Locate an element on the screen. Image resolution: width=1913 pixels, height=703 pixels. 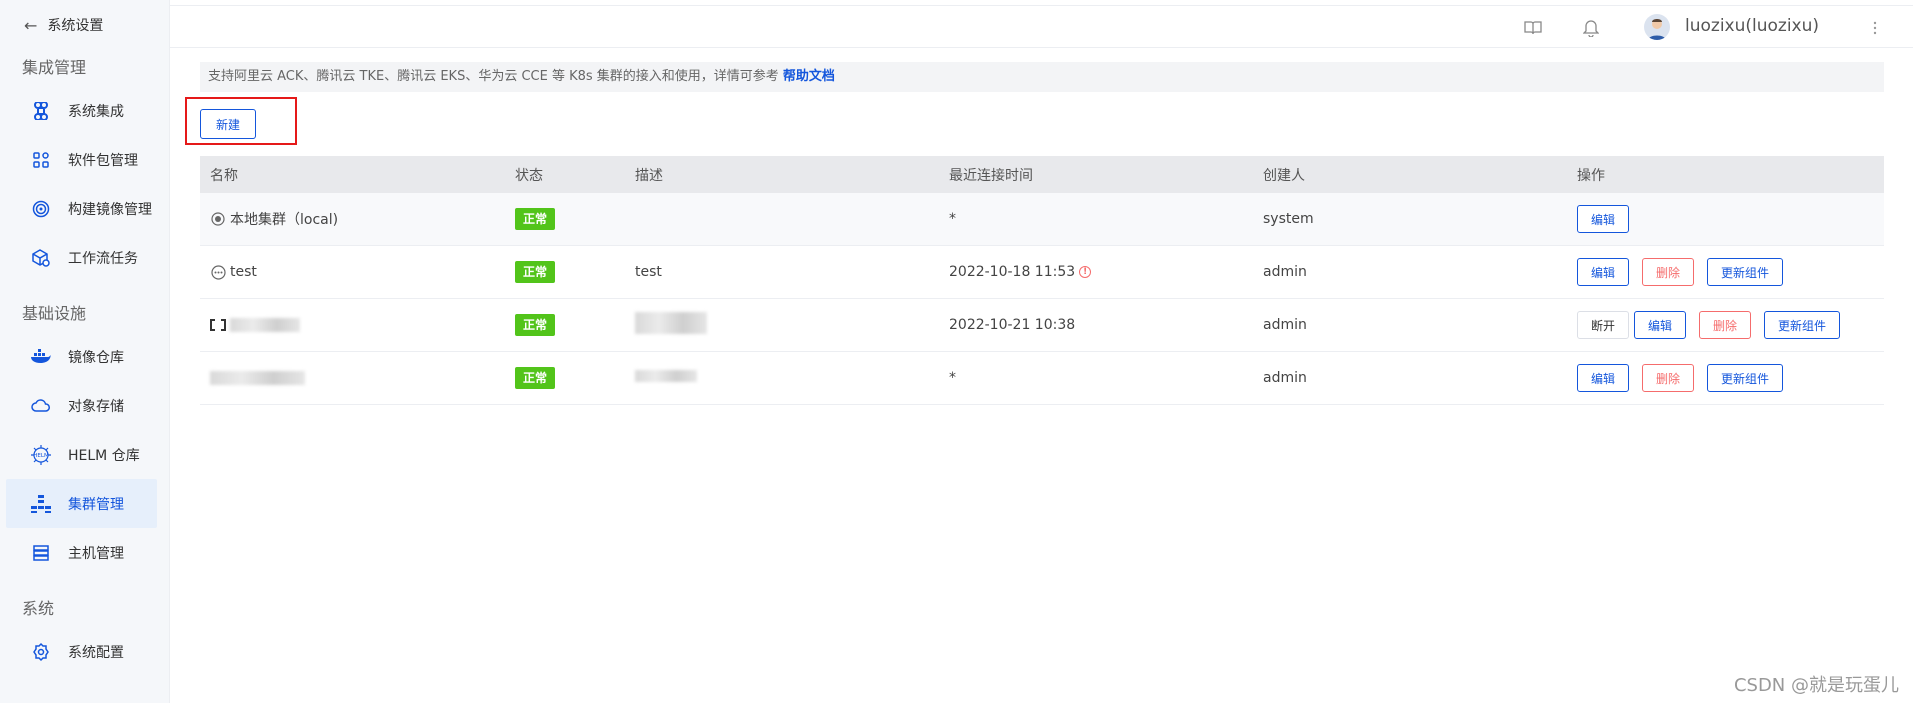
sidebar-item-host: 主机管理 is located at coordinates (81, 552).